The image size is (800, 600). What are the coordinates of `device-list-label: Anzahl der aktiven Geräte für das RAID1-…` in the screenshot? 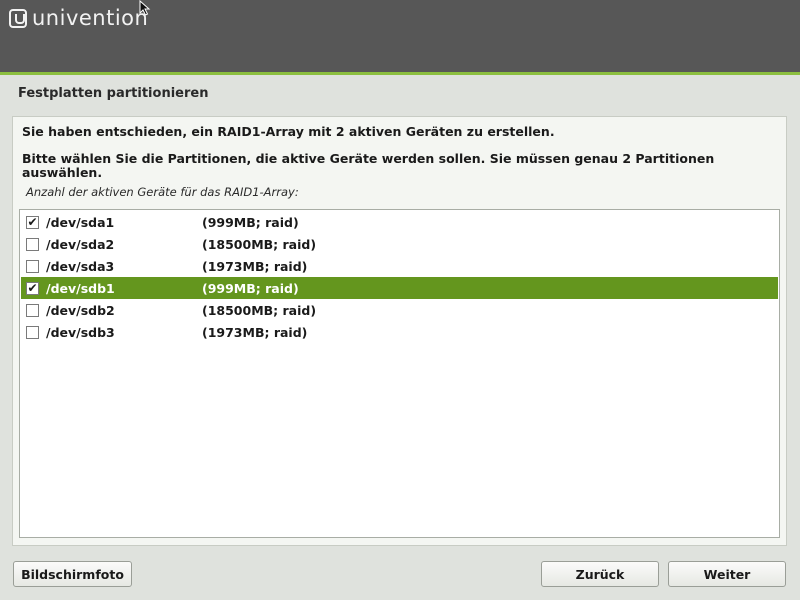 It's located at (162, 192).